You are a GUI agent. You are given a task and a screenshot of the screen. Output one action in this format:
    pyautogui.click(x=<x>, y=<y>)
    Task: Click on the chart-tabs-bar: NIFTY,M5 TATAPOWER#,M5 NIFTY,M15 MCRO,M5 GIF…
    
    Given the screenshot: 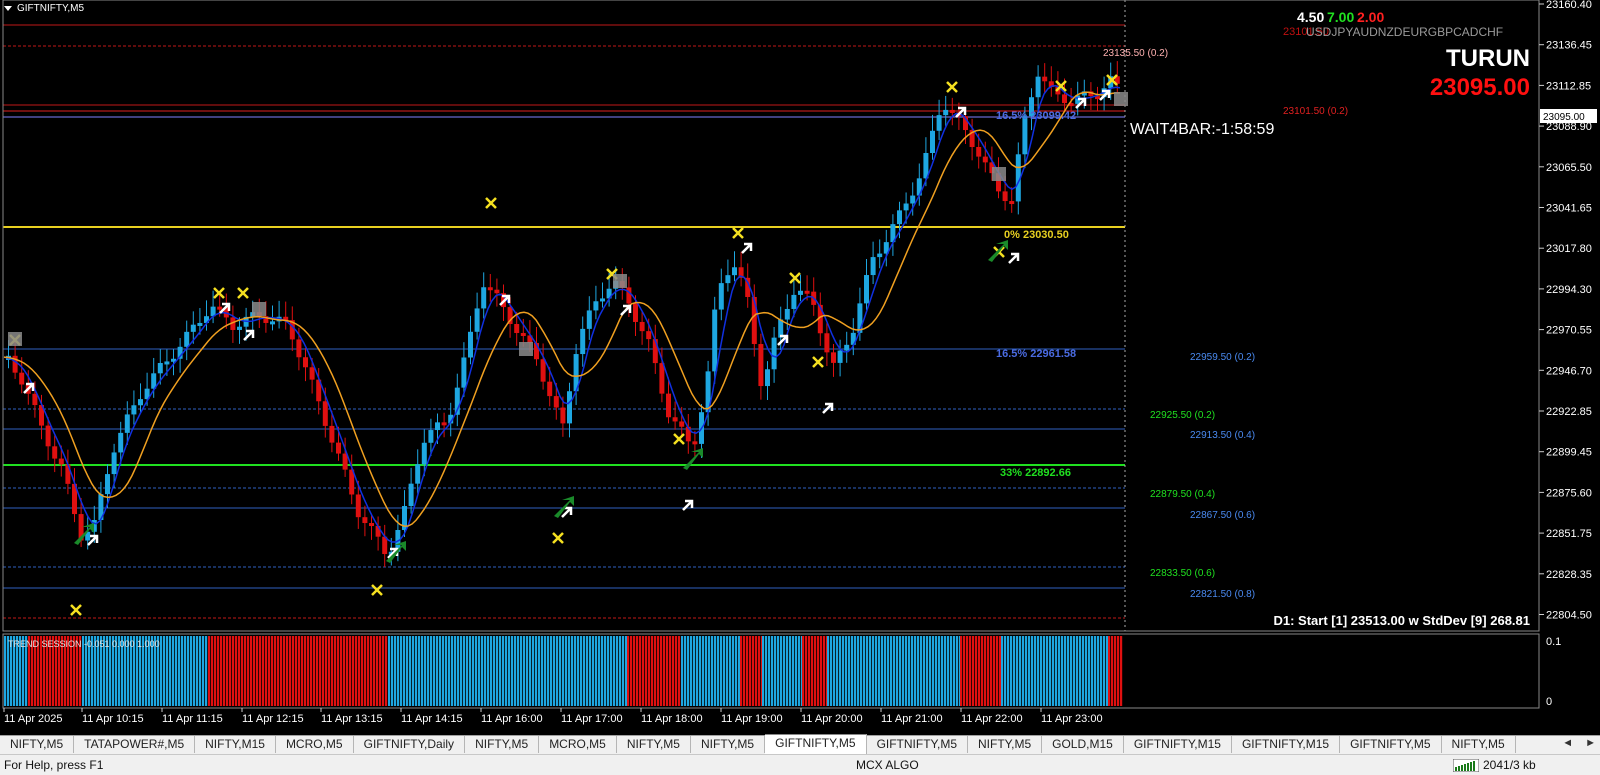 What is the action you would take?
    pyautogui.click(x=800, y=744)
    